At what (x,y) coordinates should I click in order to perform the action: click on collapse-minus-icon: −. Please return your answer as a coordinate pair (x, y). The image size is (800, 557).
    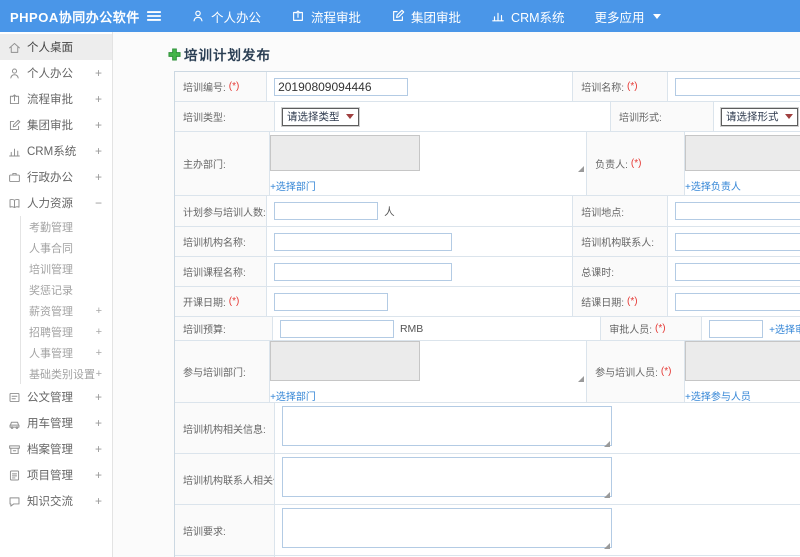
    Looking at the image, I should click on (98, 203).